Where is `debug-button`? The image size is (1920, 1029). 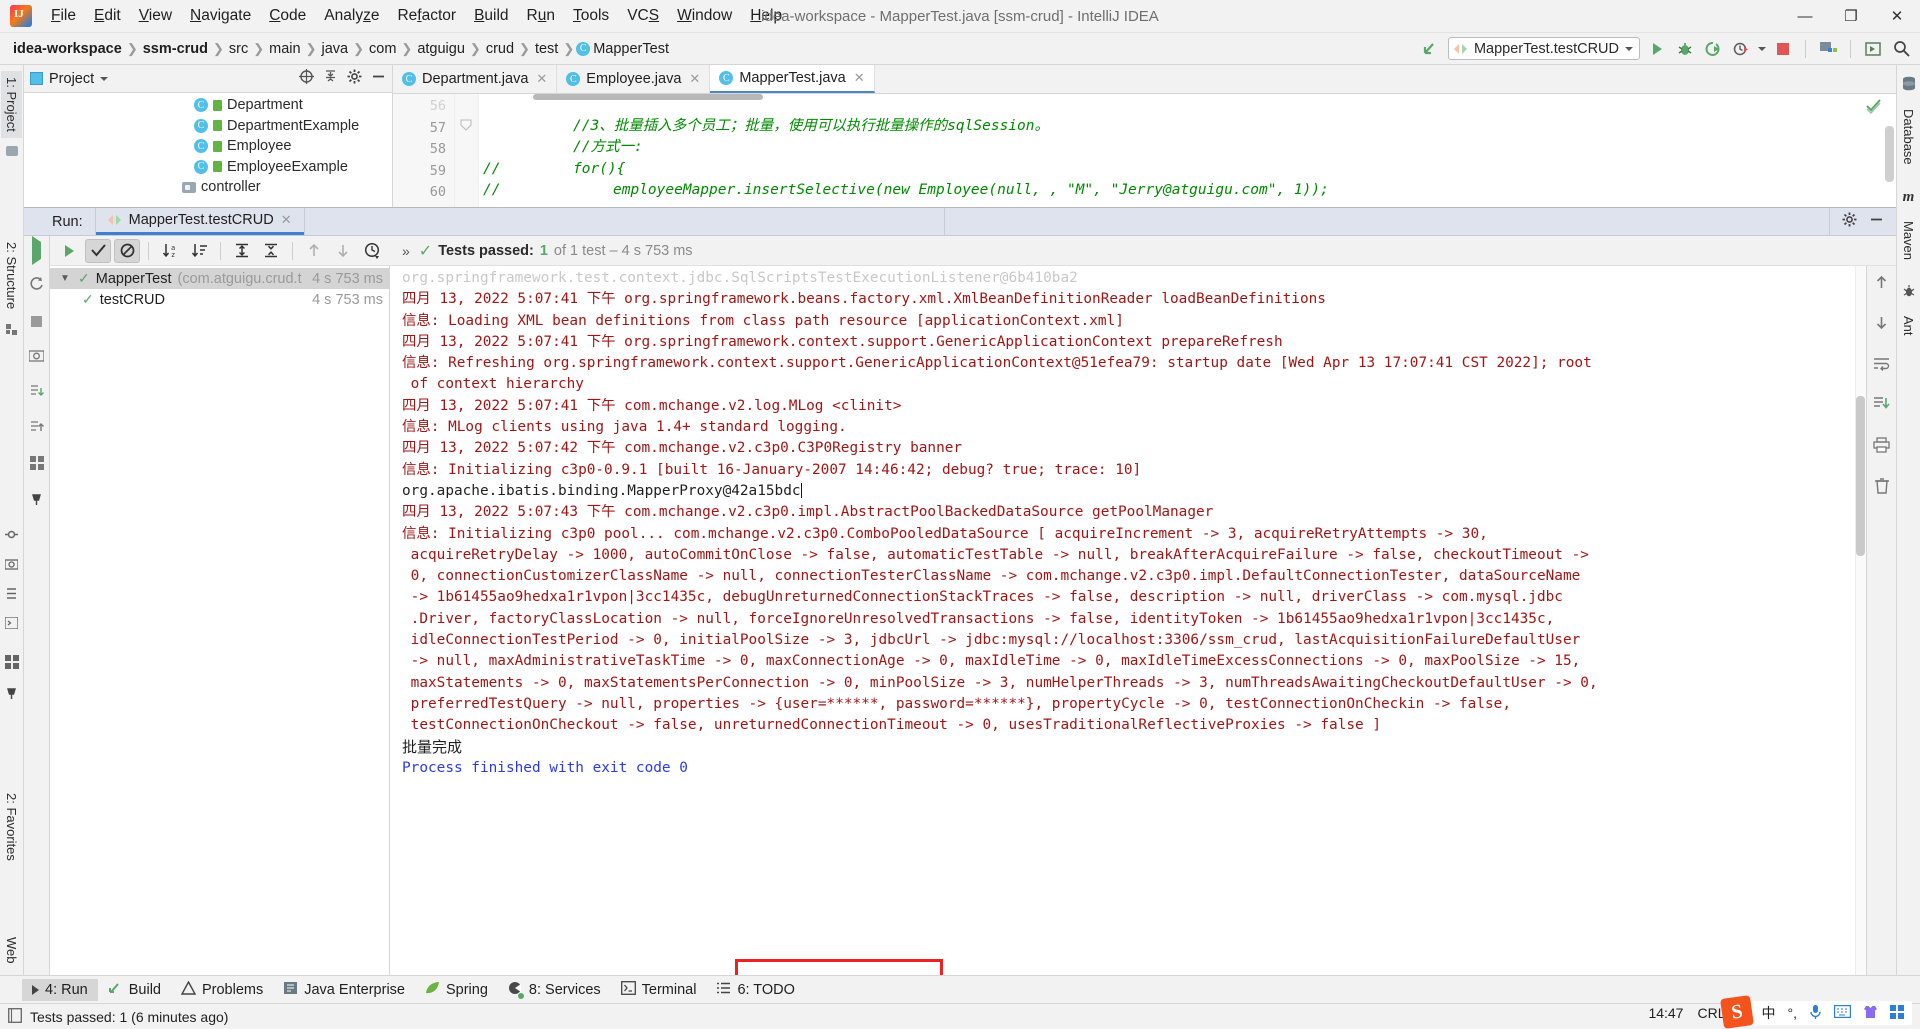
debug-button is located at coordinates (1685, 49).